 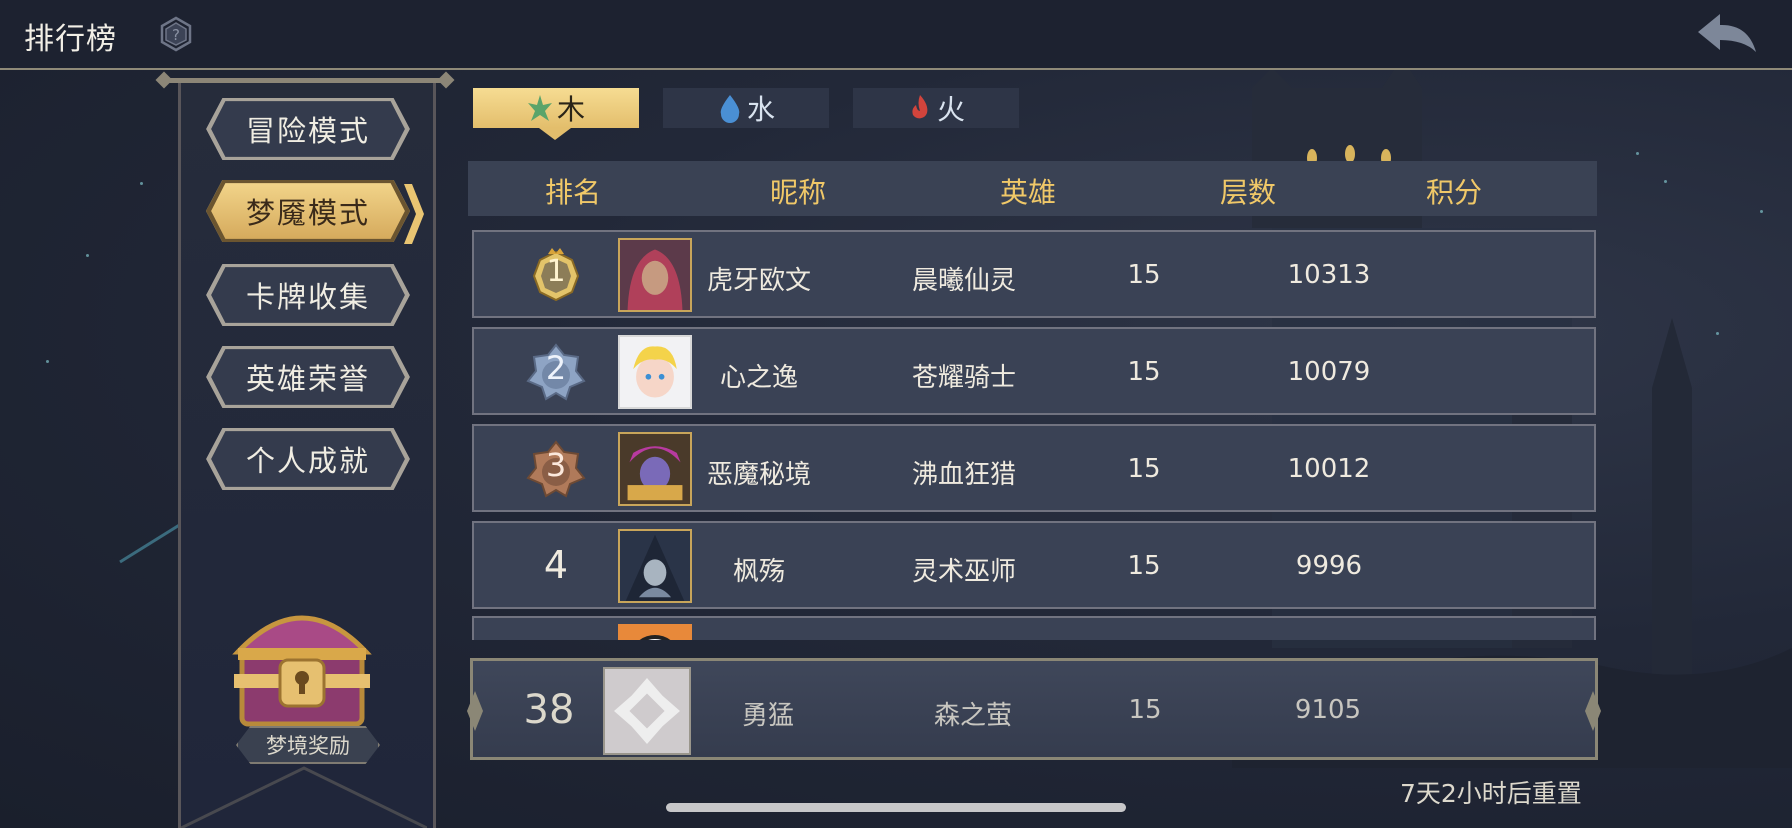 I want to click on score: 10079, so click(x=1329, y=372).